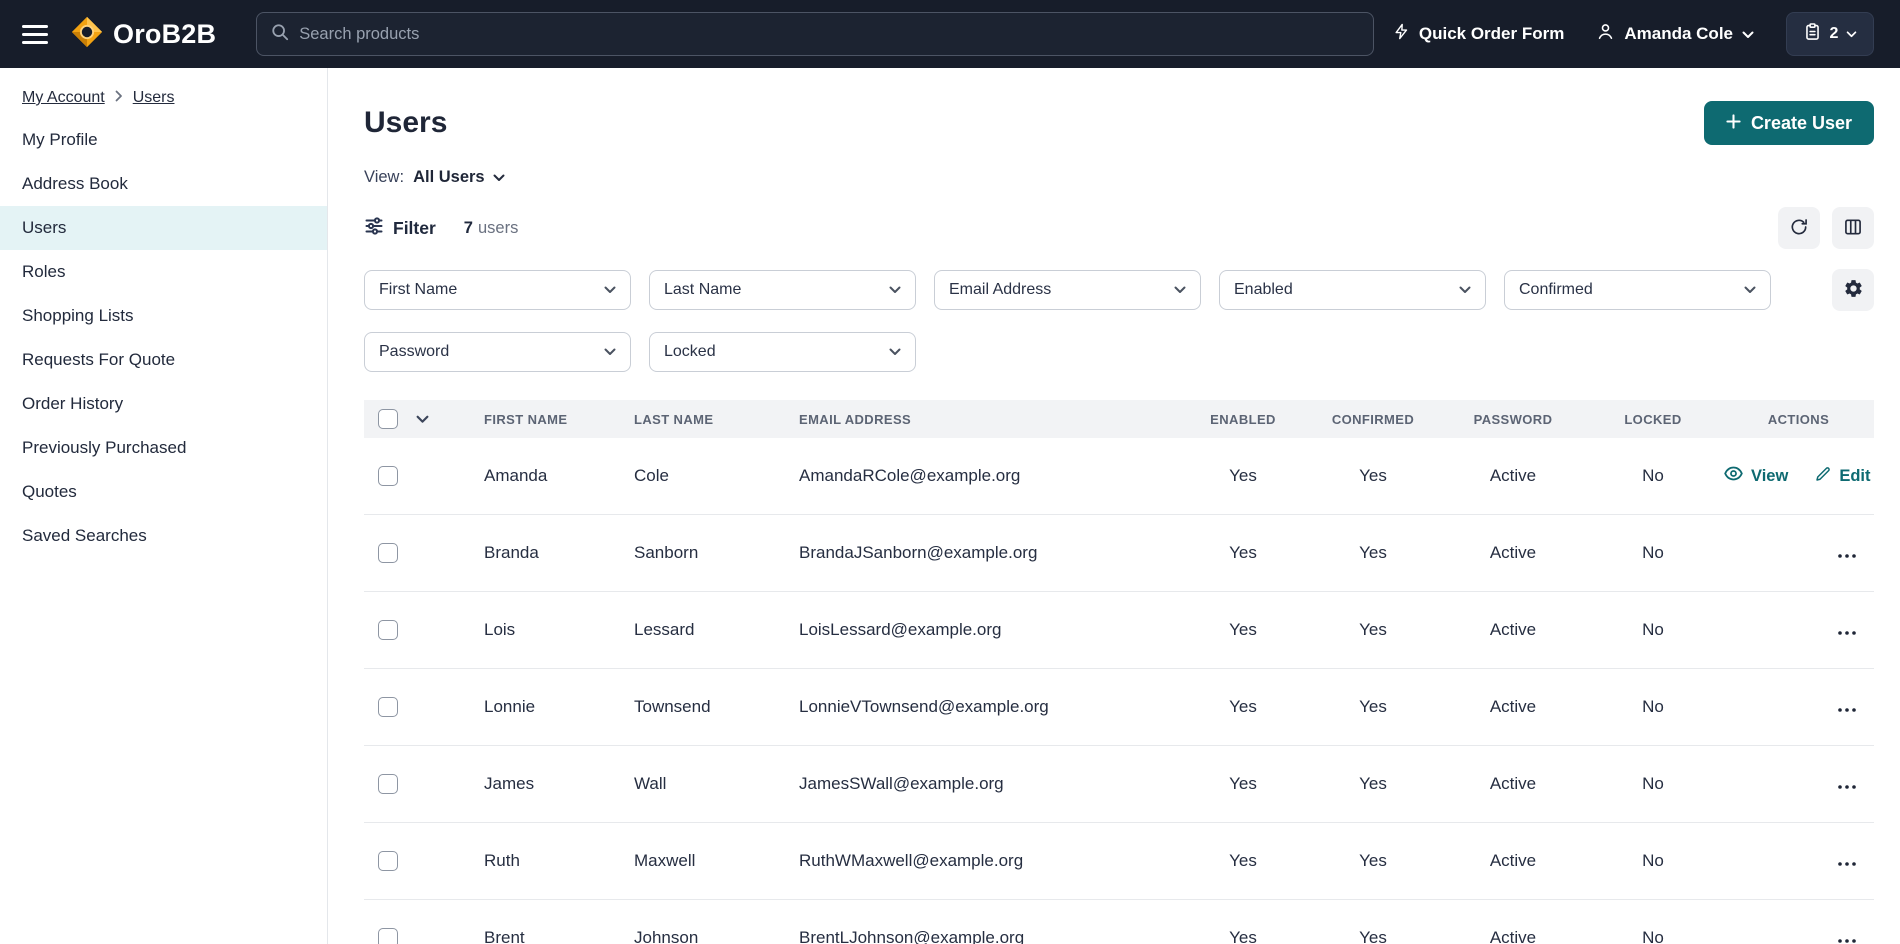 The image size is (1900, 944). What do you see at coordinates (154, 98) in the screenshot?
I see `breadcrumb-users: Users` at bounding box center [154, 98].